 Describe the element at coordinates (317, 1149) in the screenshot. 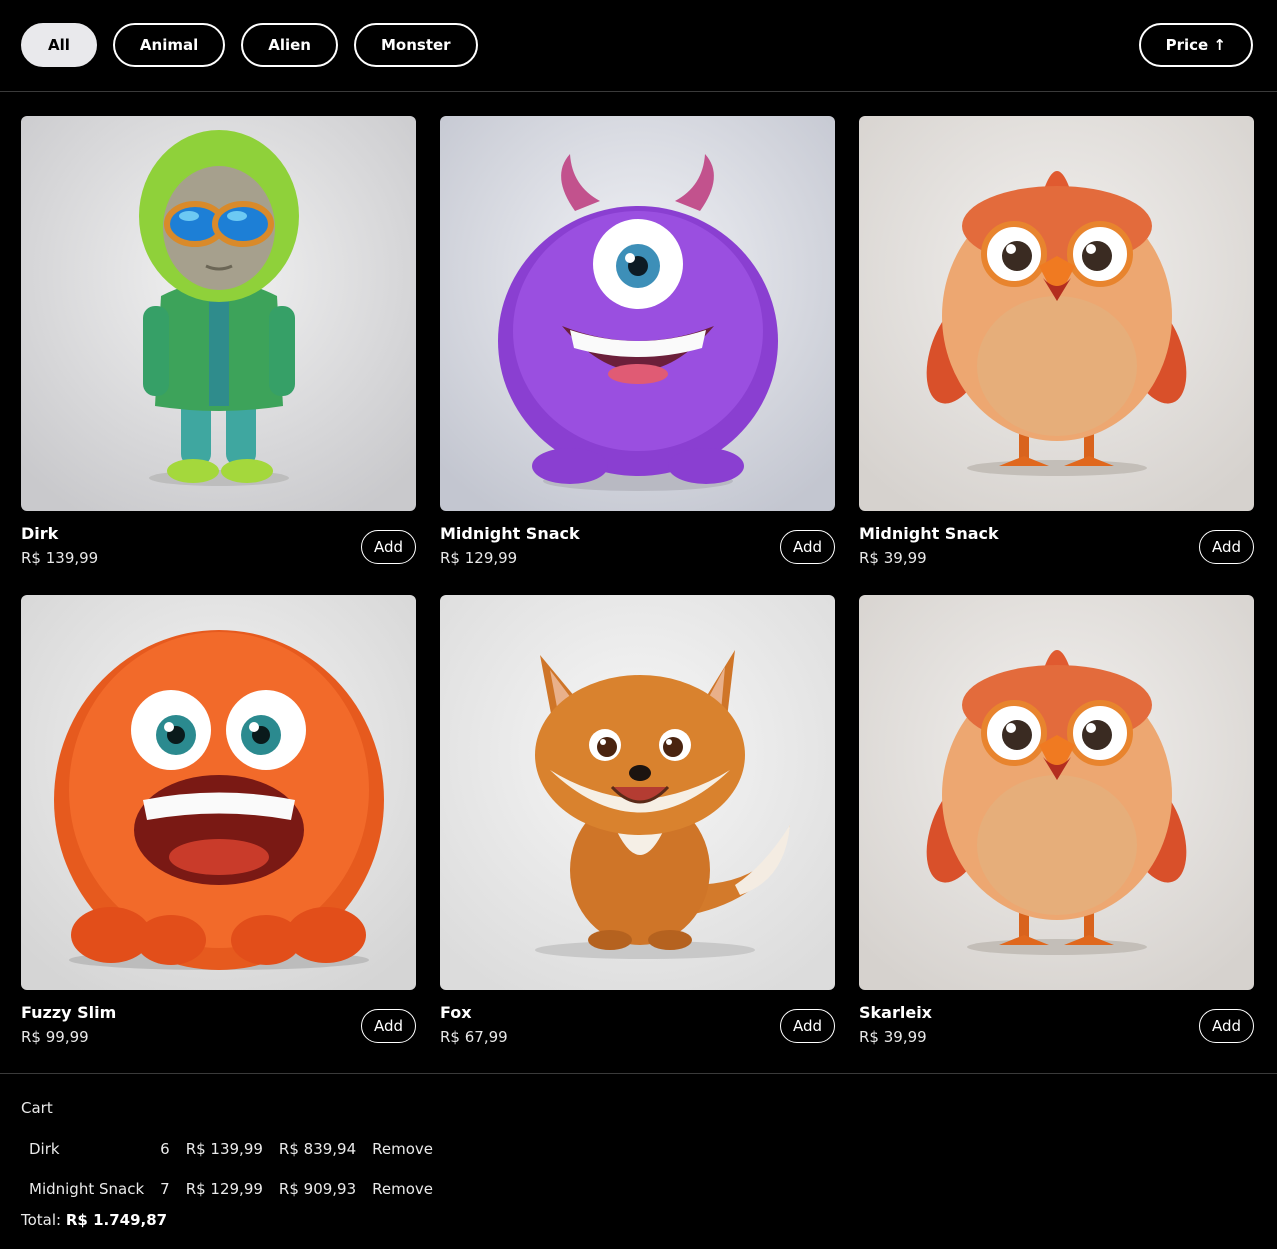

I see `cart-item-subtotal: R$ 839,94` at that location.